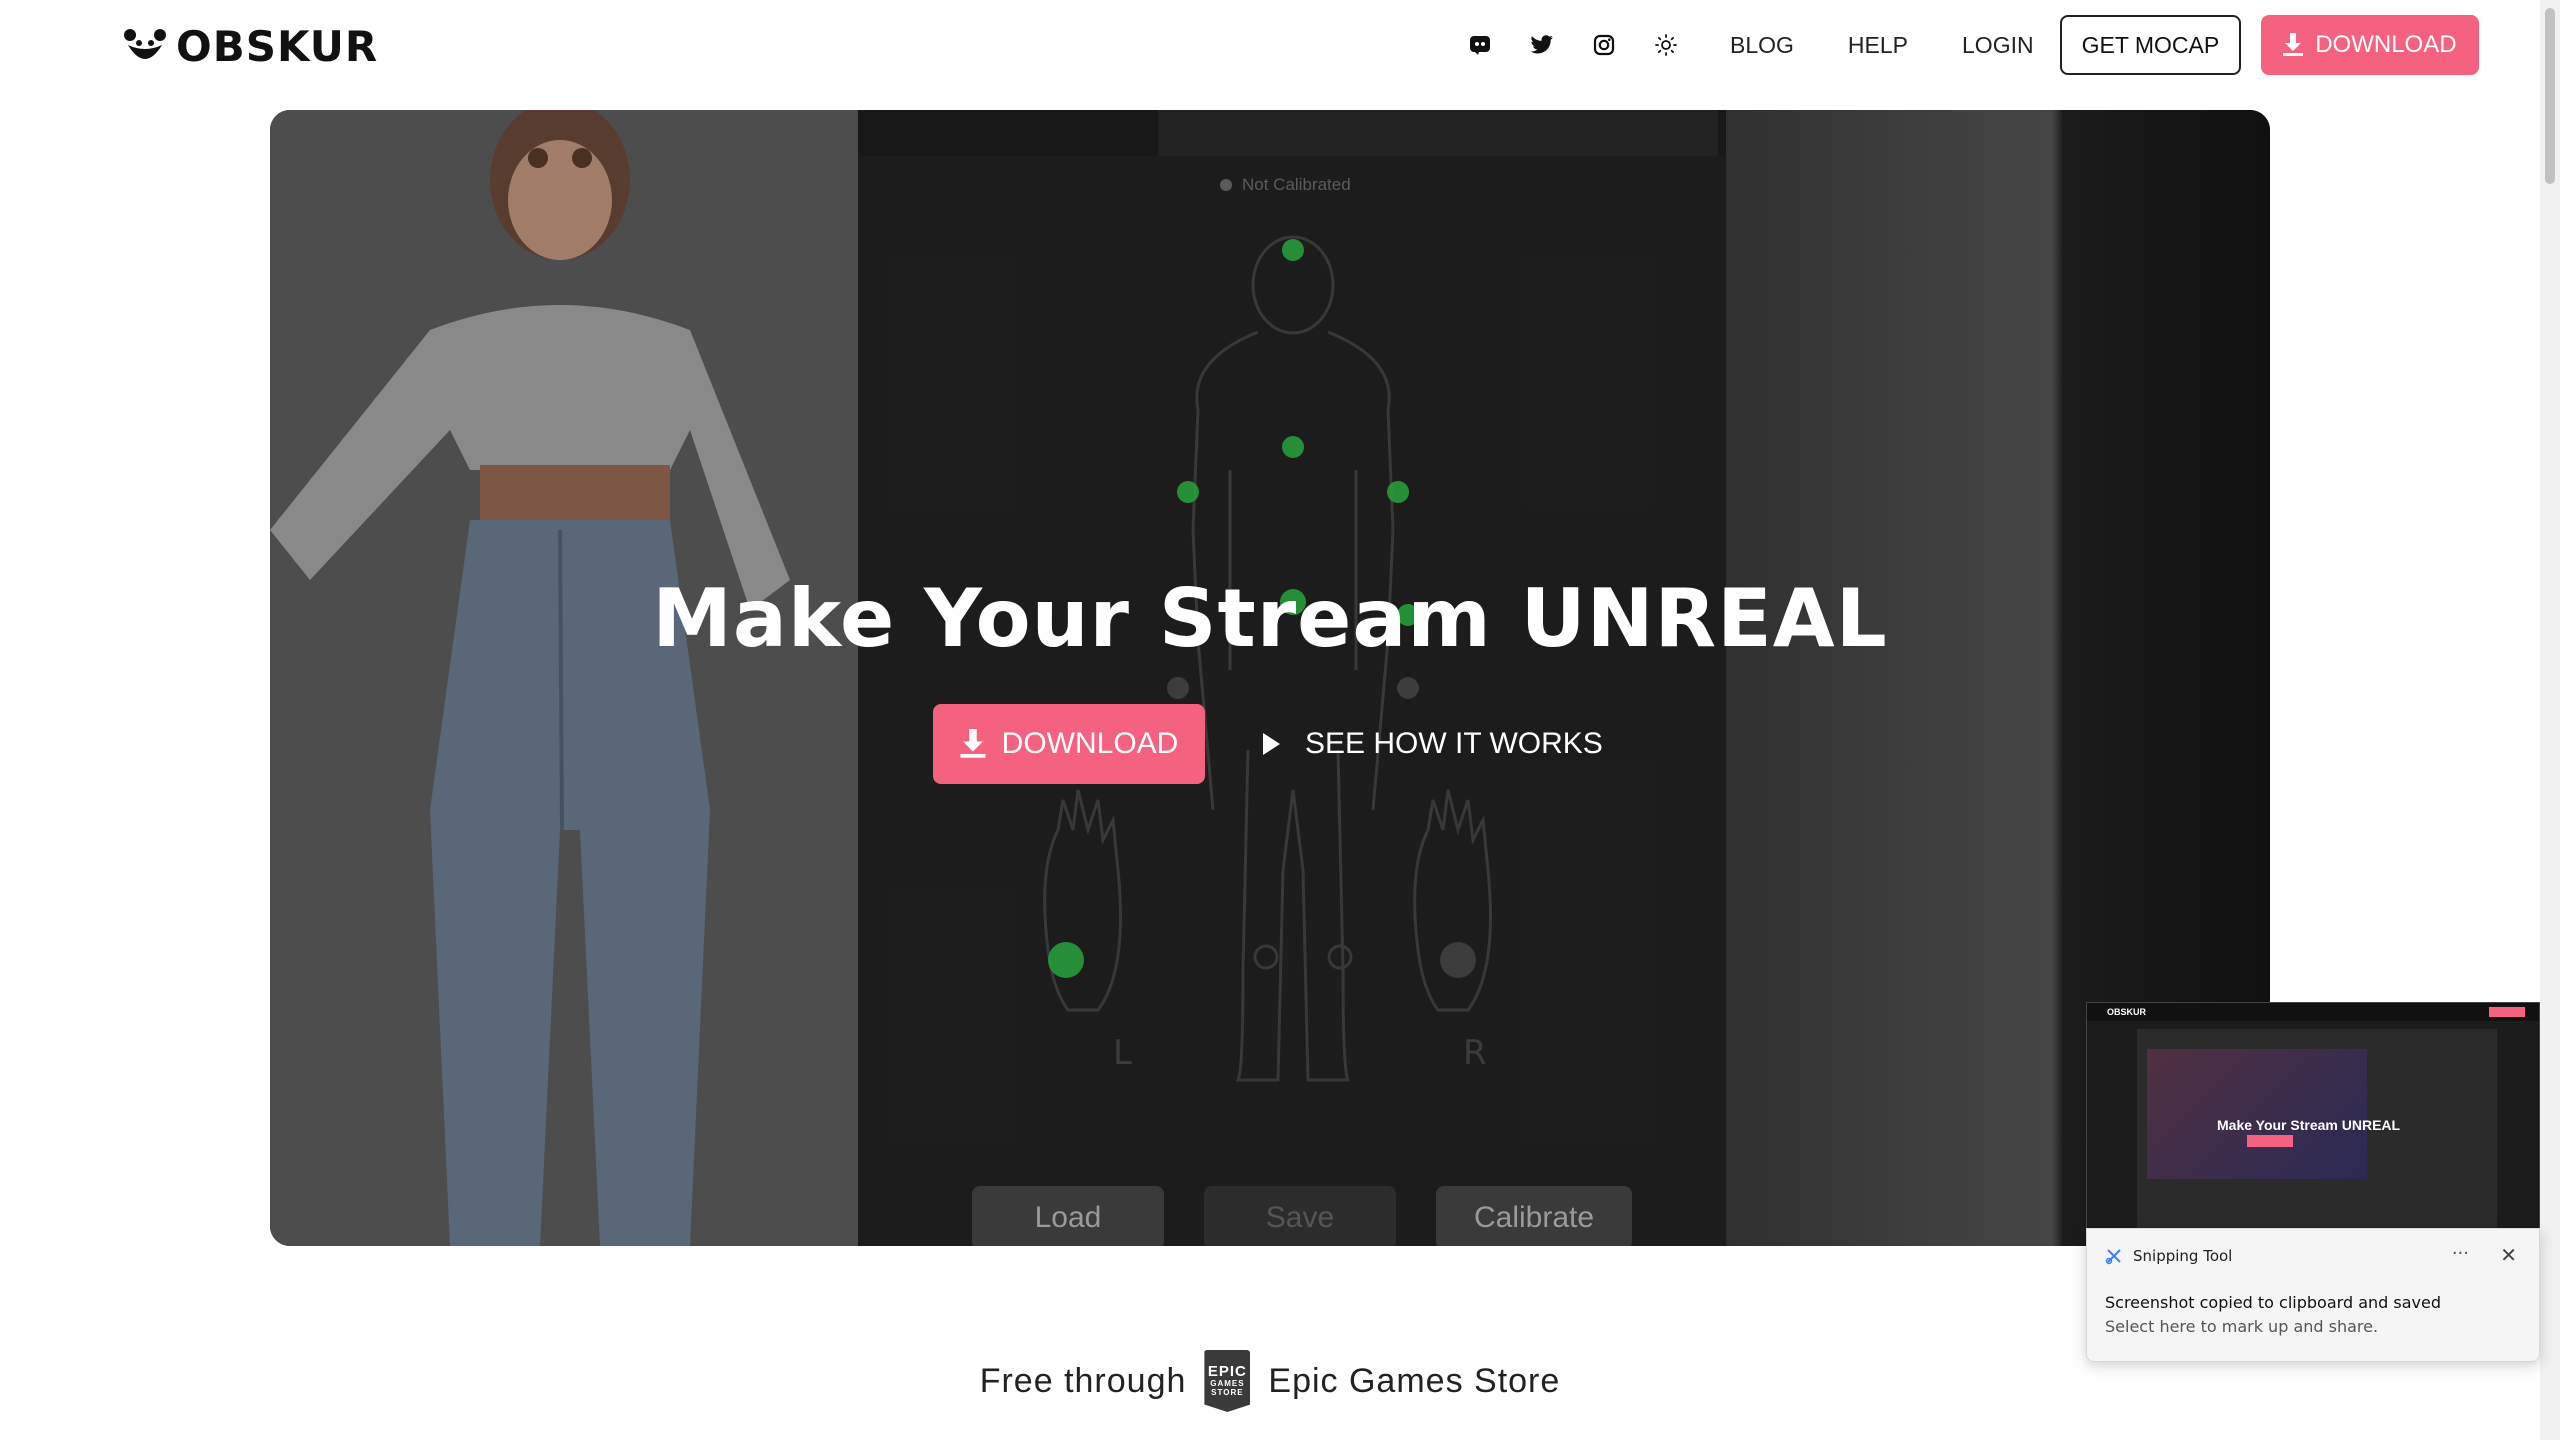  I want to click on thumb-logo: OBSKUR, so click(2127, 1012).